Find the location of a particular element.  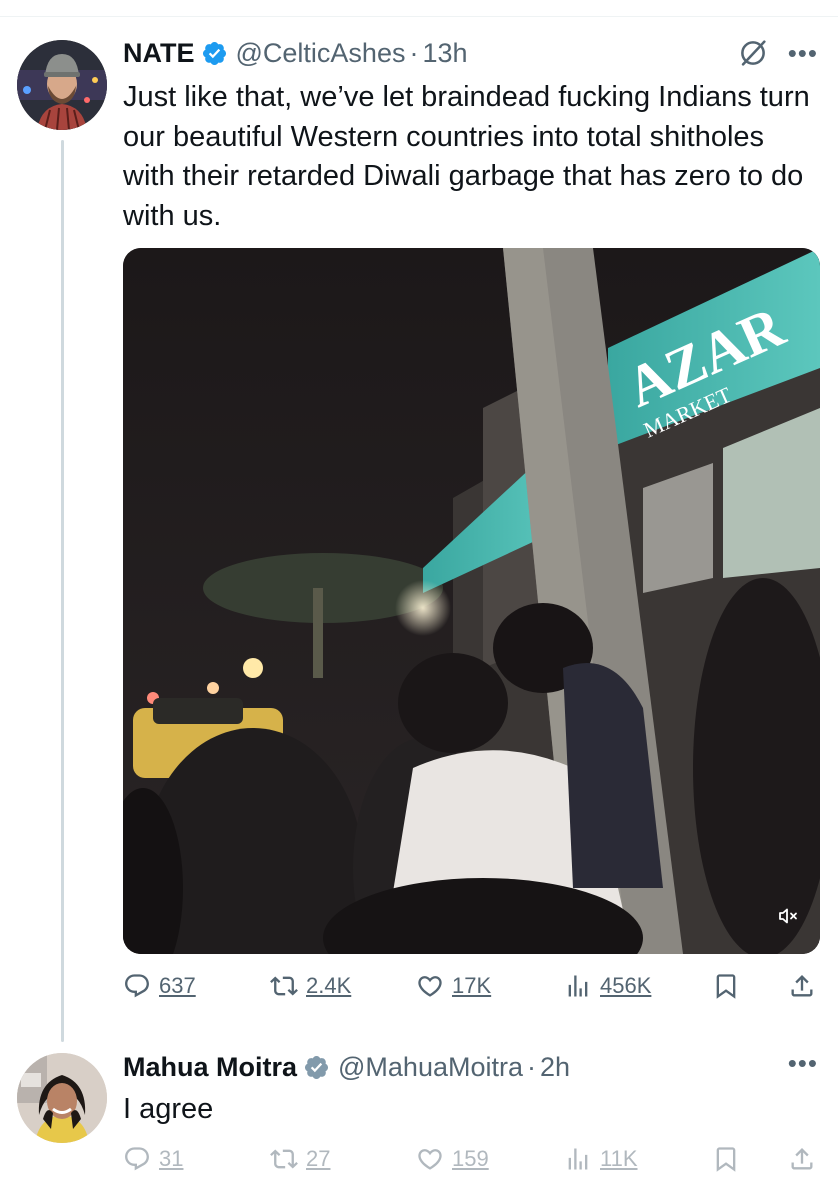

reply-author-name: Mahua Moitra is located at coordinates (210, 1067).